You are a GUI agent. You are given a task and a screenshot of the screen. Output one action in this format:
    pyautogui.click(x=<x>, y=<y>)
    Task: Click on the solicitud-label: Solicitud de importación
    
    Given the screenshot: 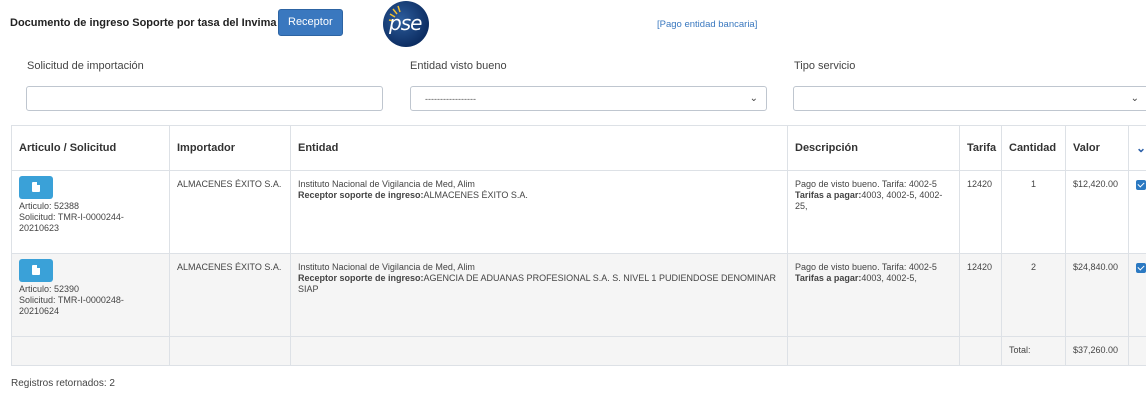 What is the action you would take?
    pyautogui.click(x=85, y=66)
    